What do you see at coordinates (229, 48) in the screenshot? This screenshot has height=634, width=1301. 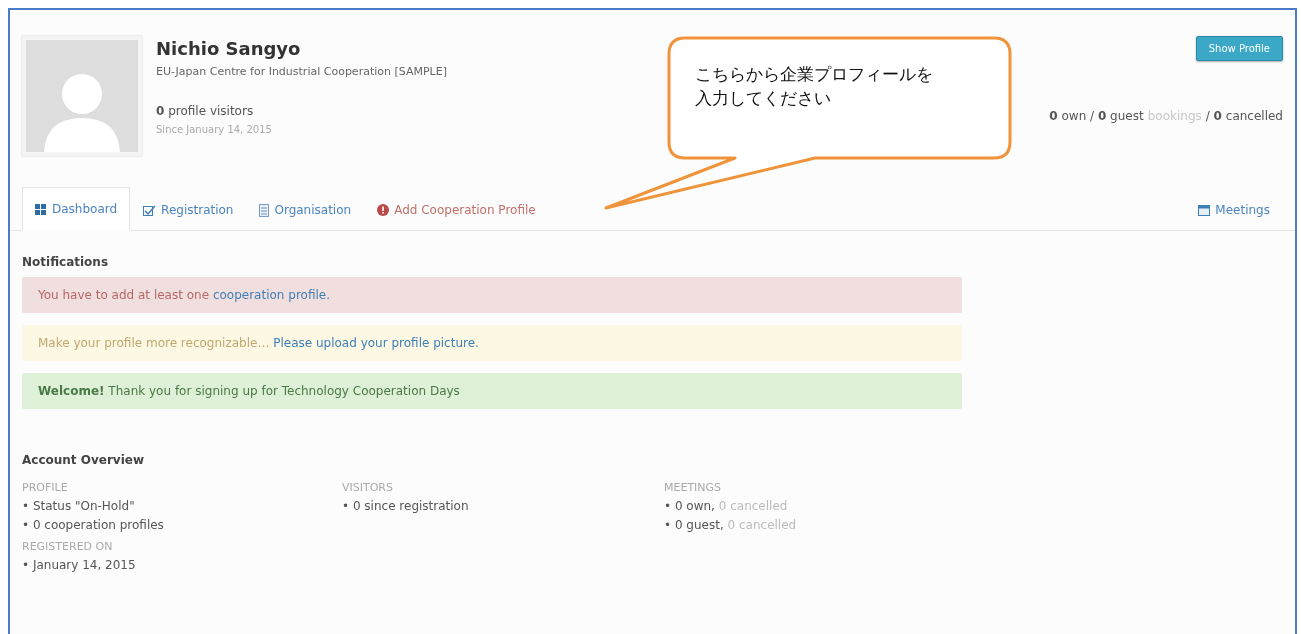 I see `company-name: Nichio Sangyo` at bounding box center [229, 48].